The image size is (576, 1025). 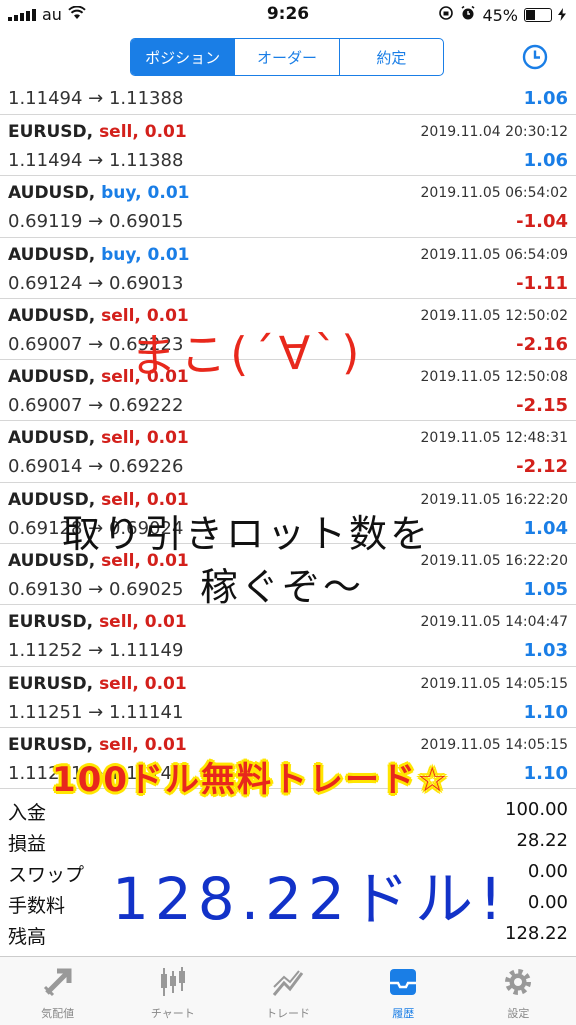 What do you see at coordinates (494, 193) in the screenshot?
I see `trade-time: 2019.11.05 06:54:02` at bounding box center [494, 193].